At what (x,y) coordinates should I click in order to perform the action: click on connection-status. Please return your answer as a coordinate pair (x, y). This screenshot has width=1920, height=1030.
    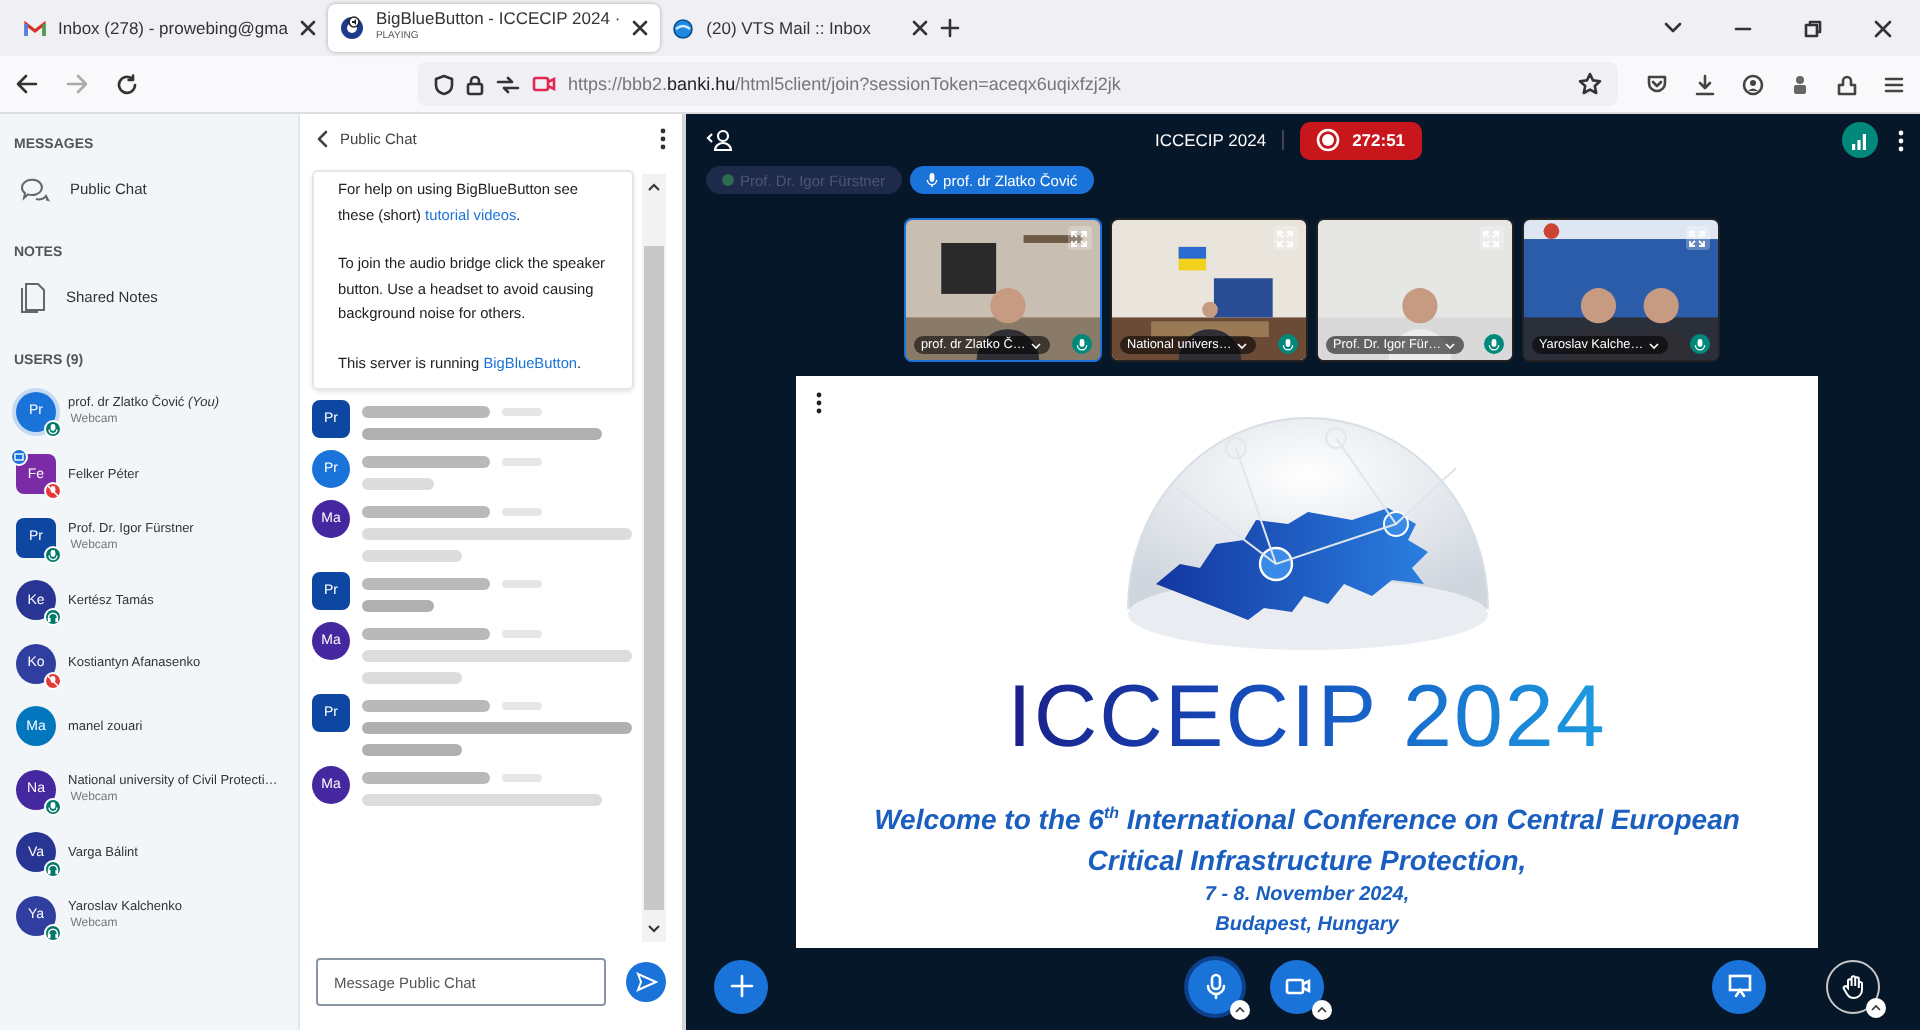
    Looking at the image, I should click on (1860, 140).